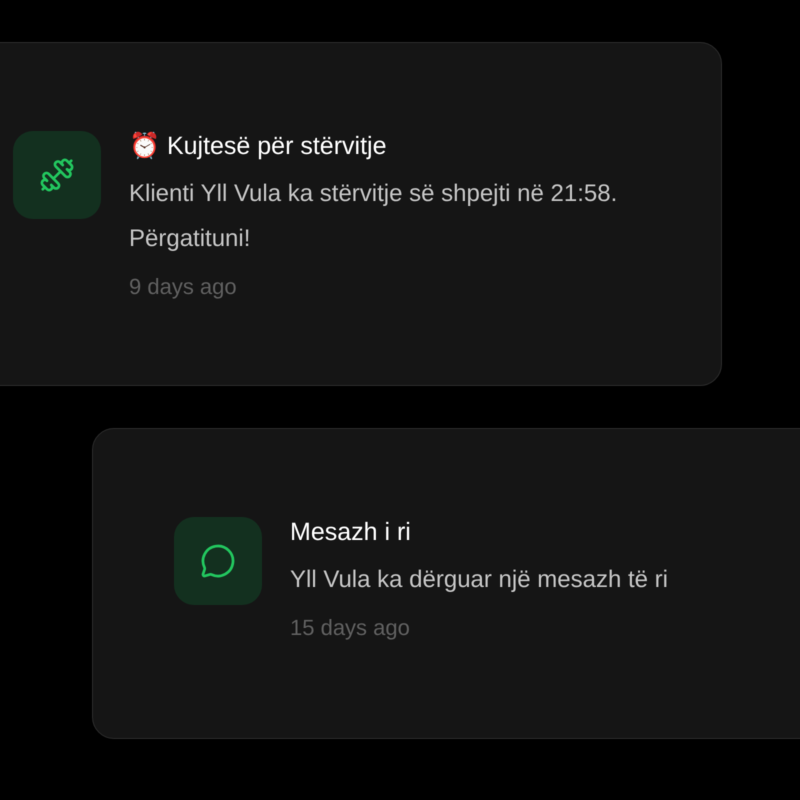 This screenshot has width=800, height=800. What do you see at coordinates (218, 561) in the screenshot?
I see `chat-bubble-icon` at bounding box center [218, 561].